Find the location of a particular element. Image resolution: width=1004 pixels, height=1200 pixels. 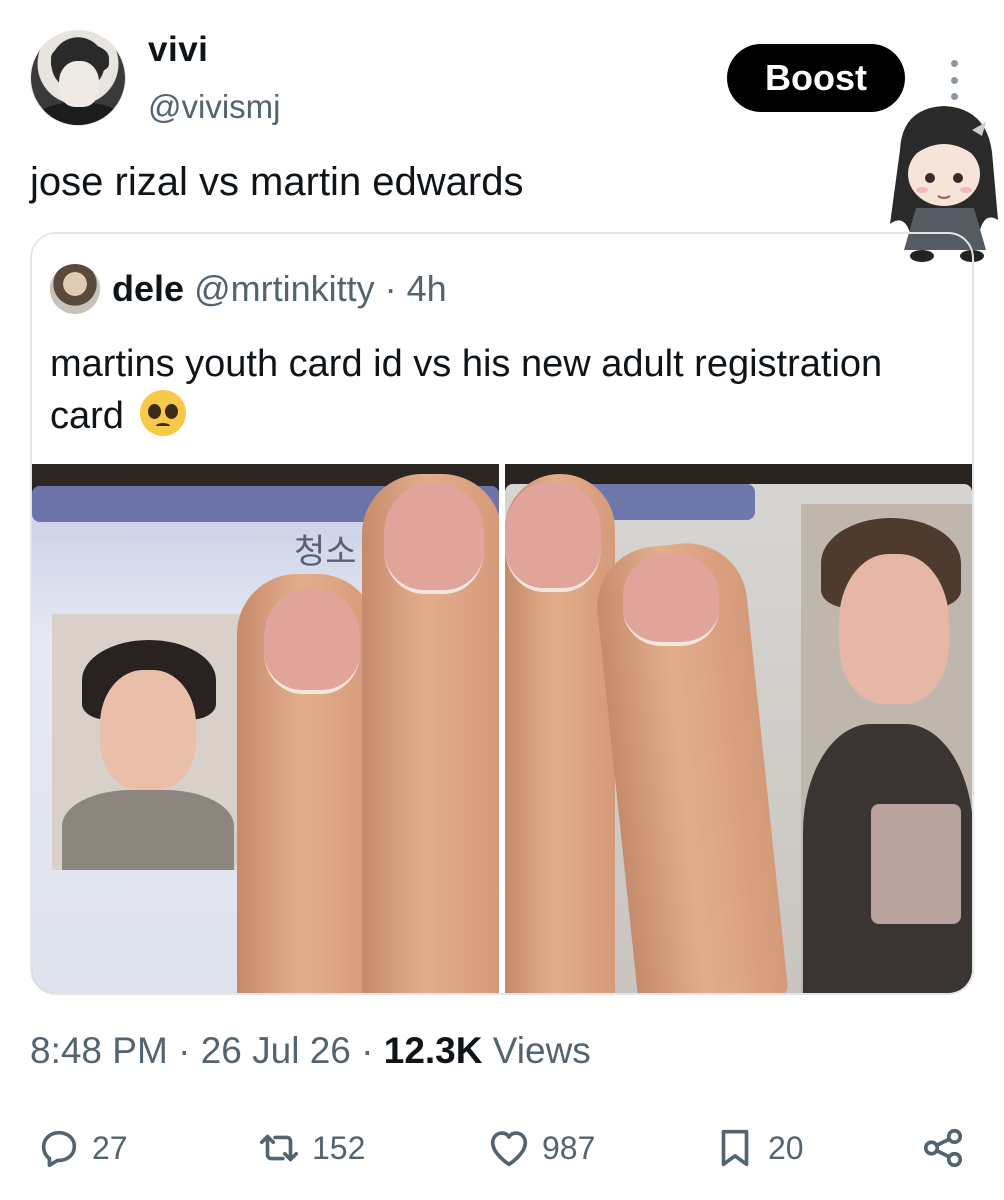

quoted-avatar is located at coordinates (75, 289).